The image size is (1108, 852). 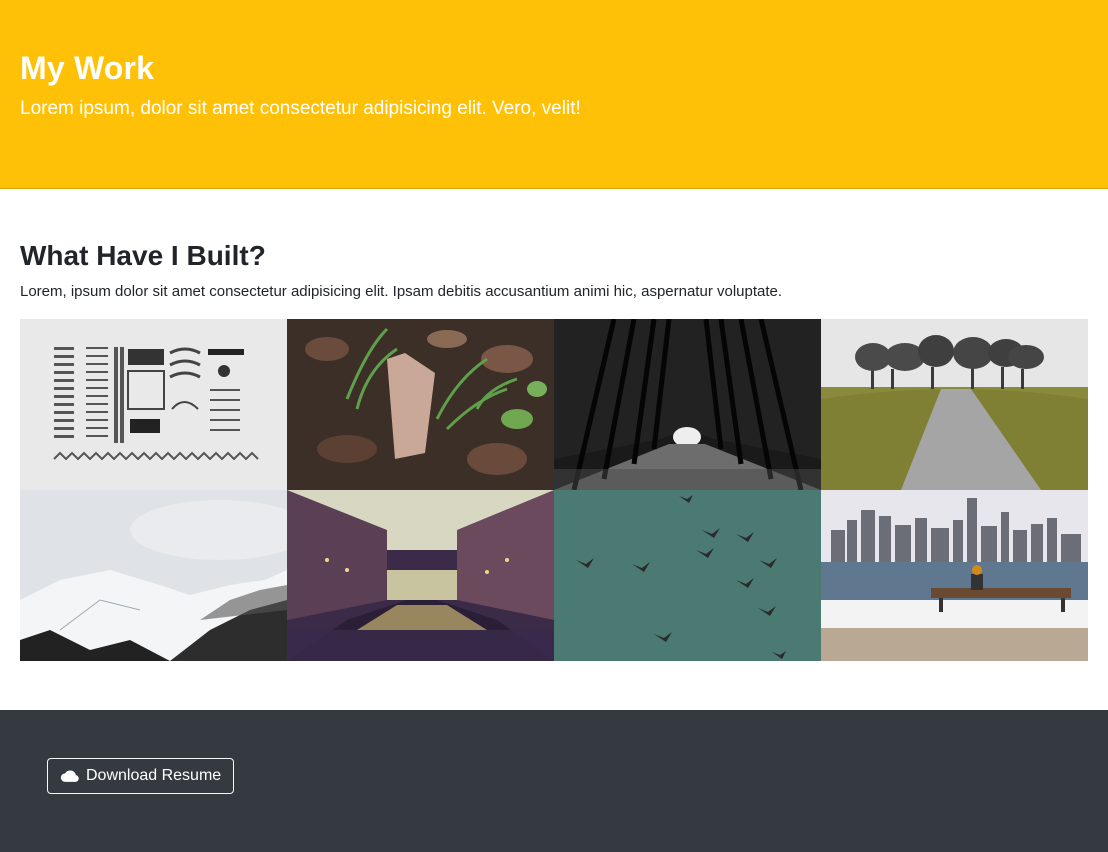 What do you see at coordinates (153, 404) in the screenshot?
I see `gallery-image-typewriter-parts` at bounding box center [153, 404].